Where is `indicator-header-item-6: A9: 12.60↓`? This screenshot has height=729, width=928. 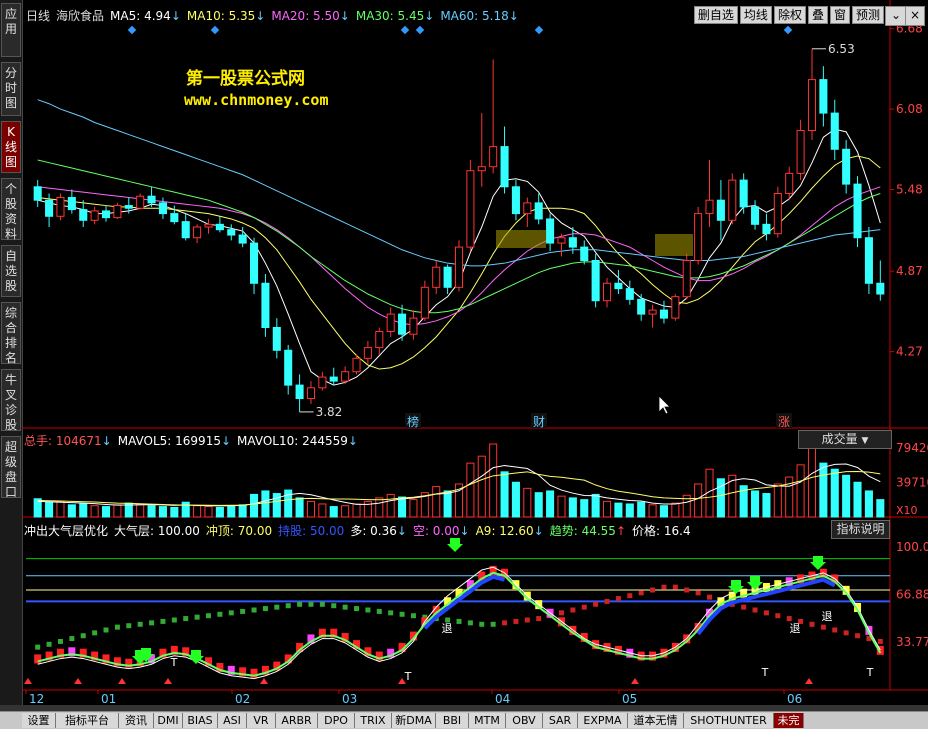
indicator-header-item-6: A9: 12.60↓ is located at coordinates (510, 531).